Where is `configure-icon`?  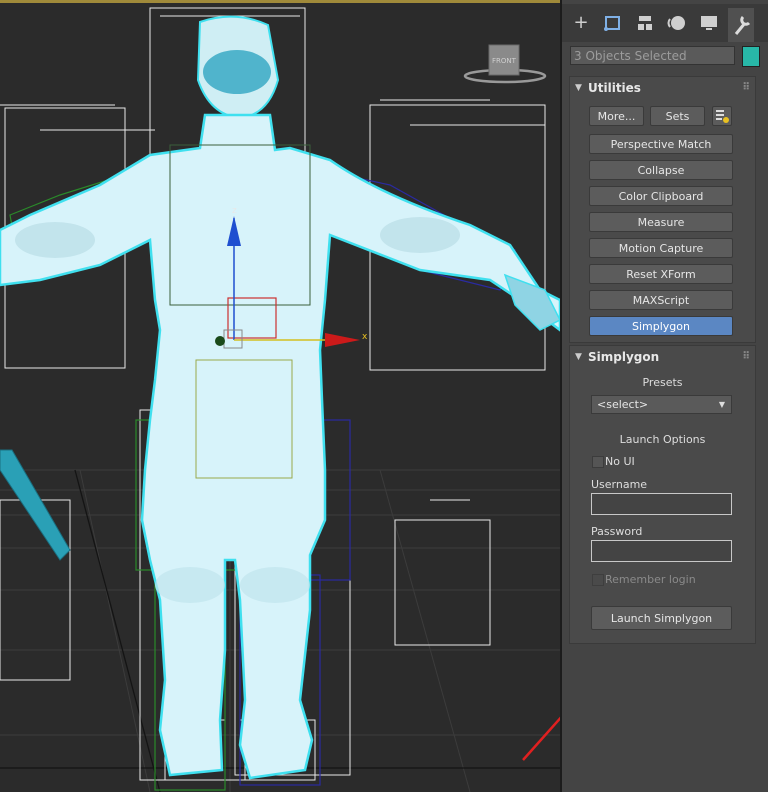
configure-icon is located at coordinates (722, 116).